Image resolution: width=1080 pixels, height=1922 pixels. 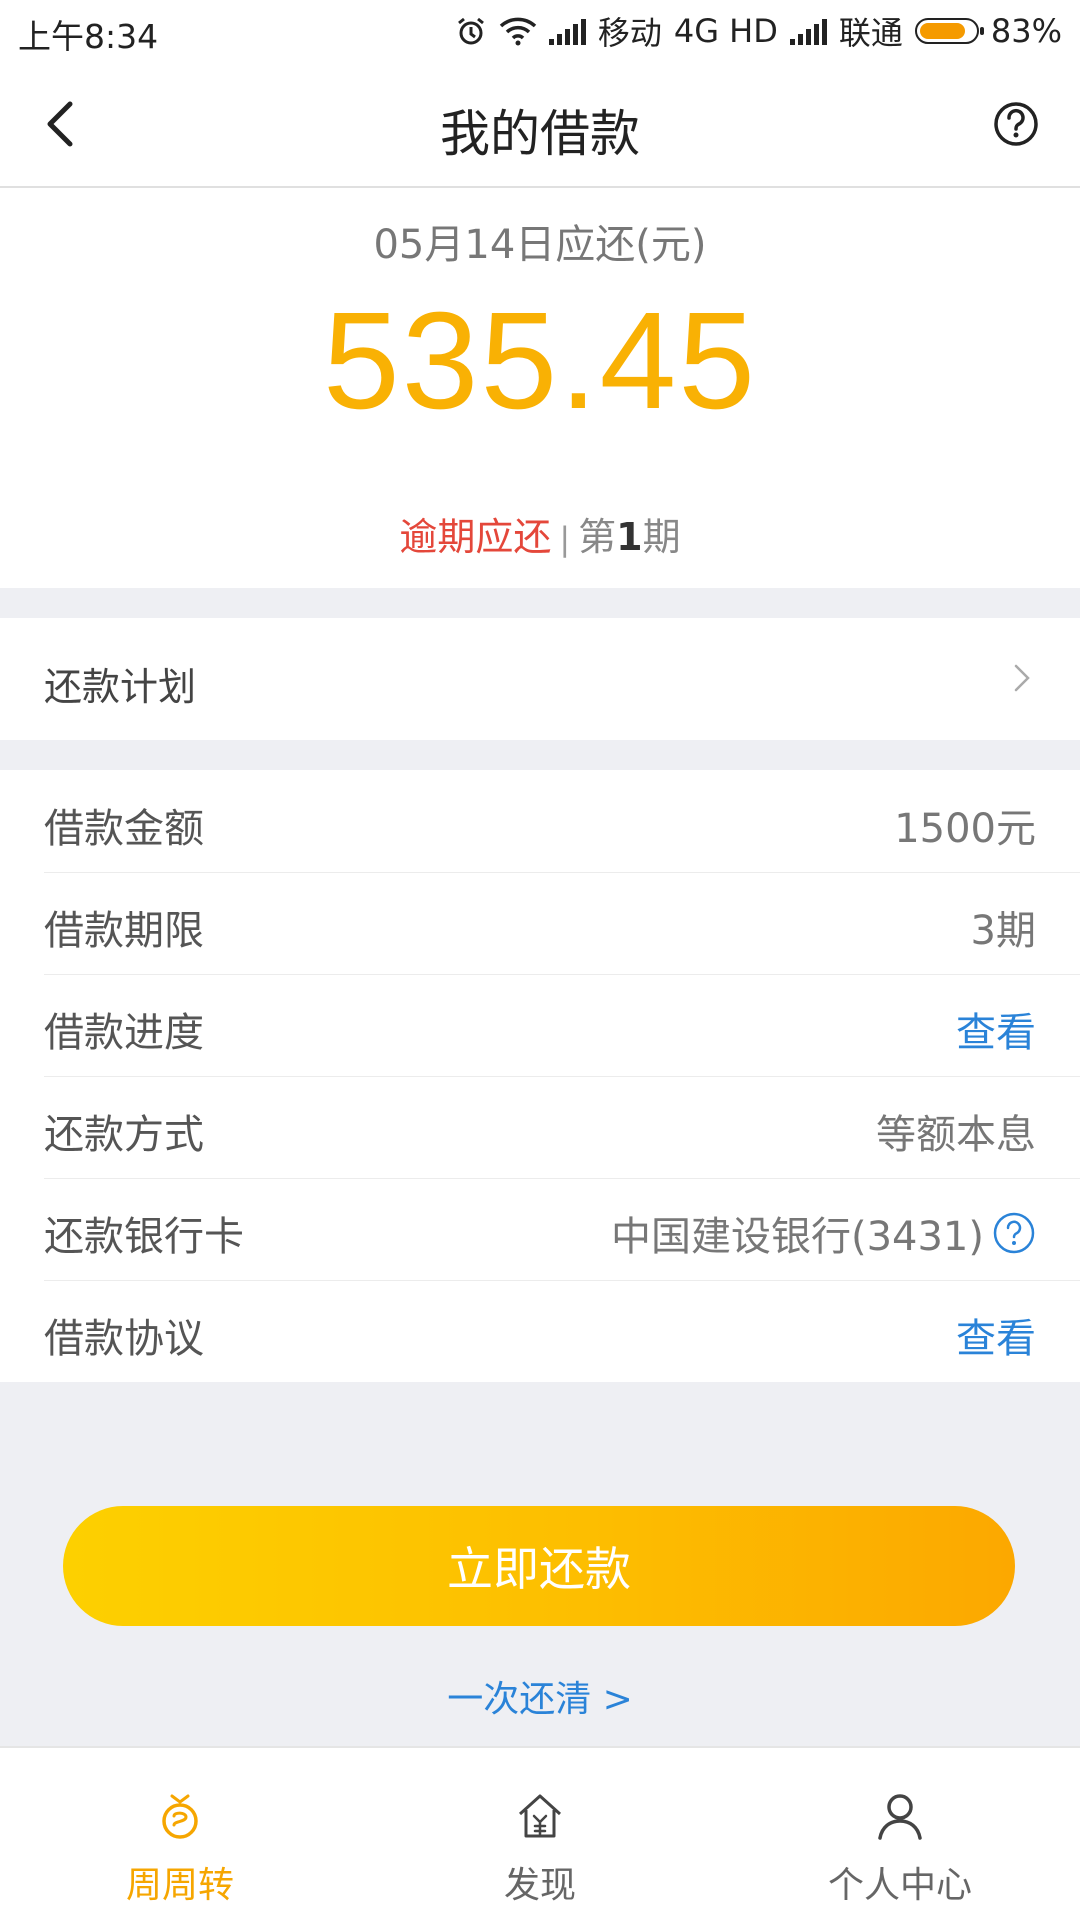 I want to click on loan-term-row: 借款期限 3期, so click(x=562, y=923).